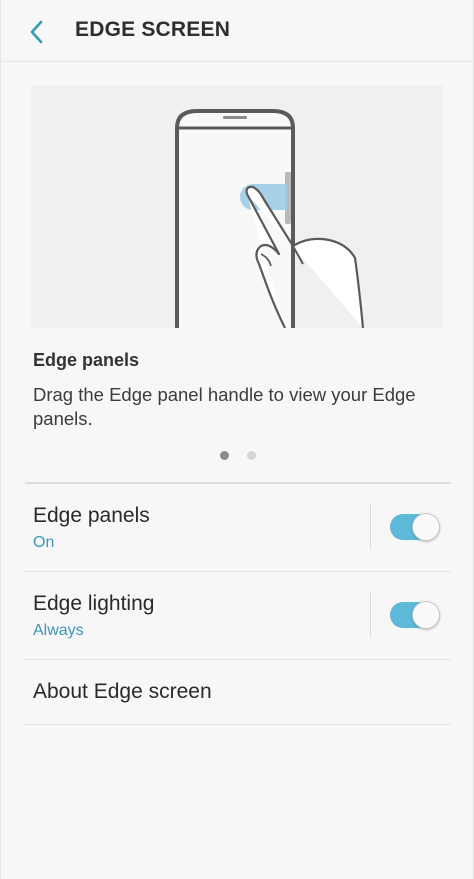 This screenshot has width=474, height=879. Describe the element at coordinates (153, 29) in the screenshot. I see `page-title: EDGE SCREEN` at that location.